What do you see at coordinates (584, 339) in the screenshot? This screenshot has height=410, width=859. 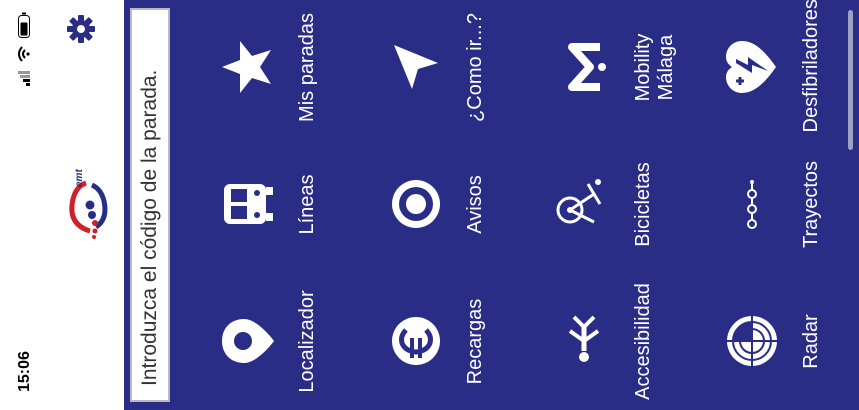 I see `accessibility-icon` at bounding box center [584, 339].